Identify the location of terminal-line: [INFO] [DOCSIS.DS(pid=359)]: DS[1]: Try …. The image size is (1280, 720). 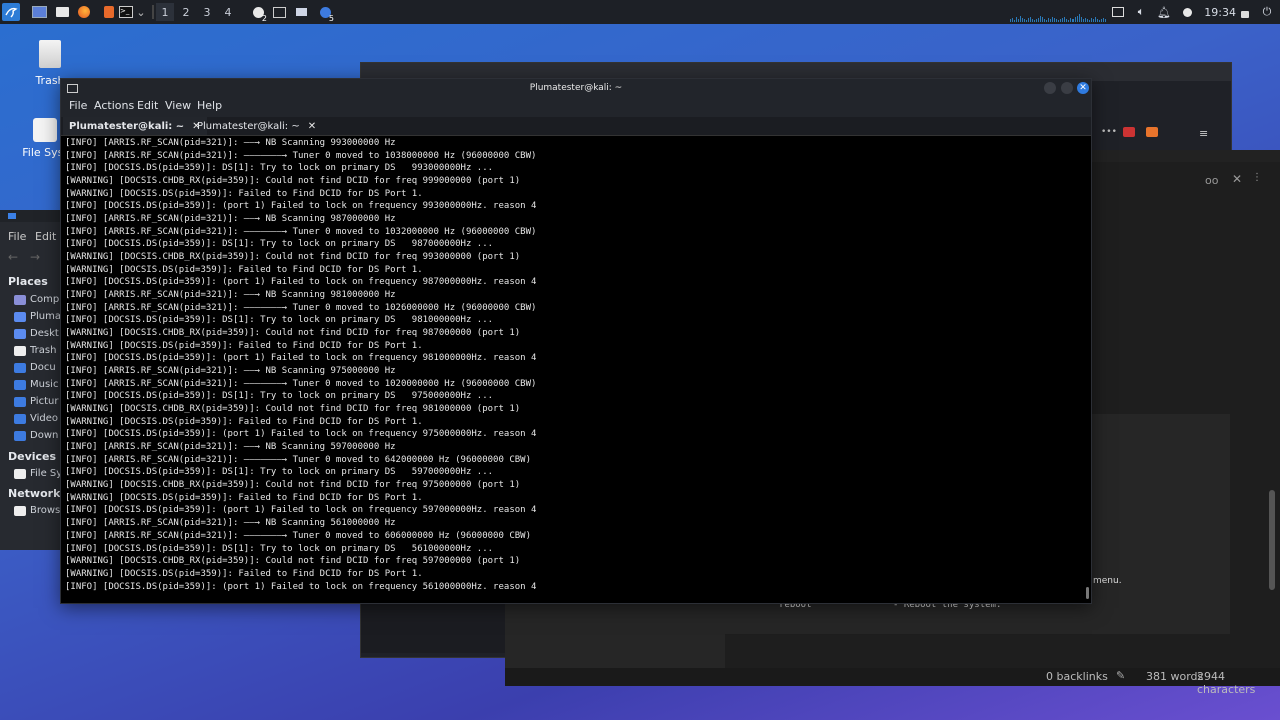
(279, 168).